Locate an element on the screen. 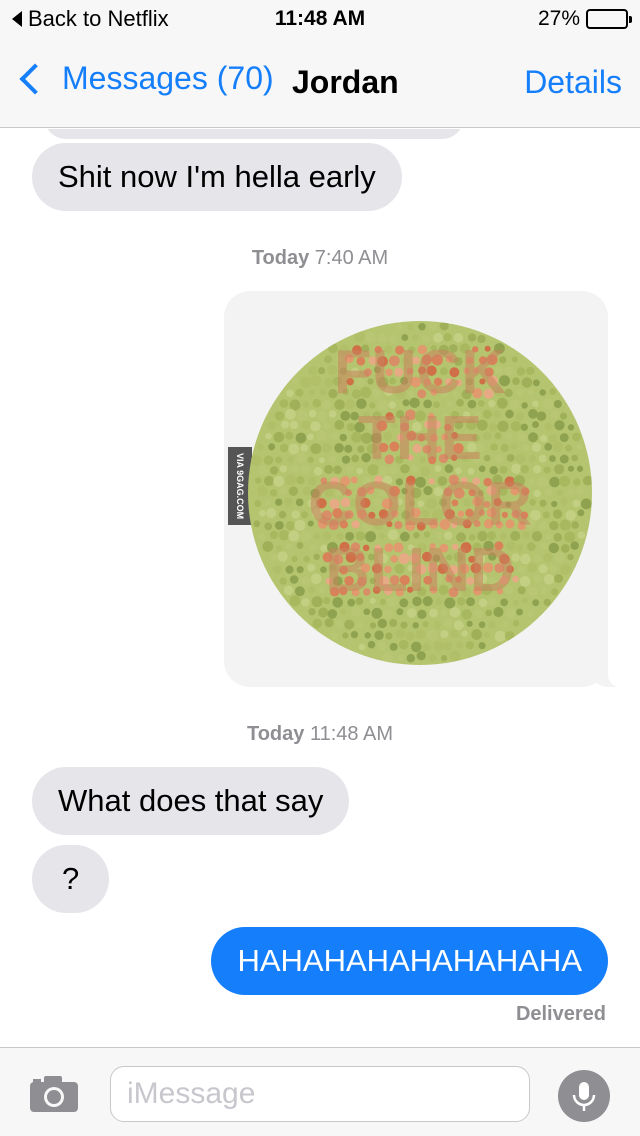 Image resolution: width=640 pixels, height=1136 pixels. message-text: What does that say is located at coordinates (191, 800).